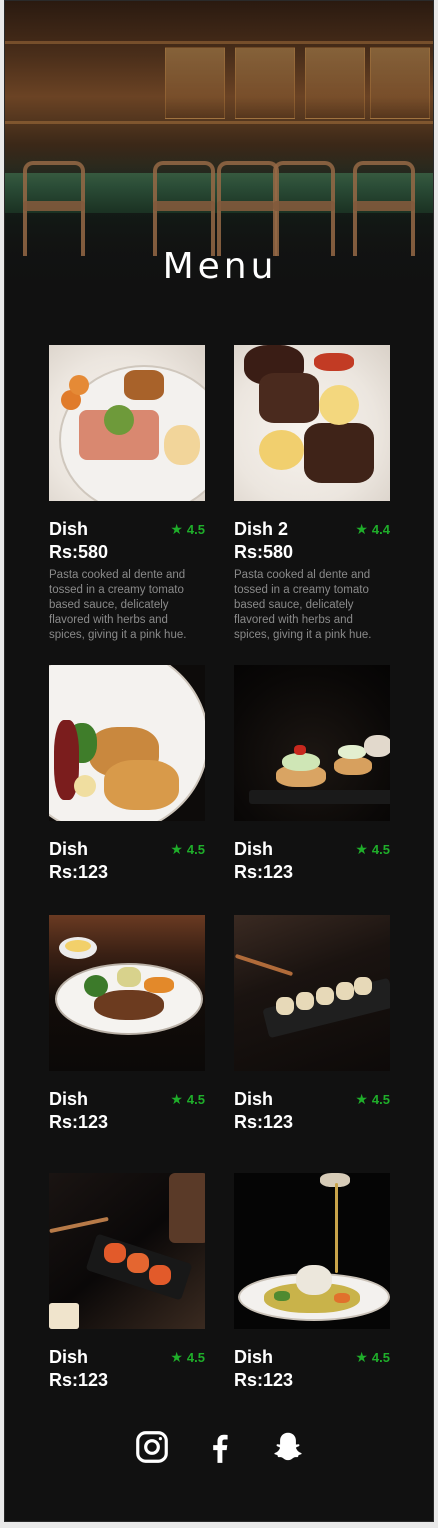  What do you see at coordinates (312, 1251) in the screenshot?
I see `dish-photo-risotto` at bounding box center [312, 1251].